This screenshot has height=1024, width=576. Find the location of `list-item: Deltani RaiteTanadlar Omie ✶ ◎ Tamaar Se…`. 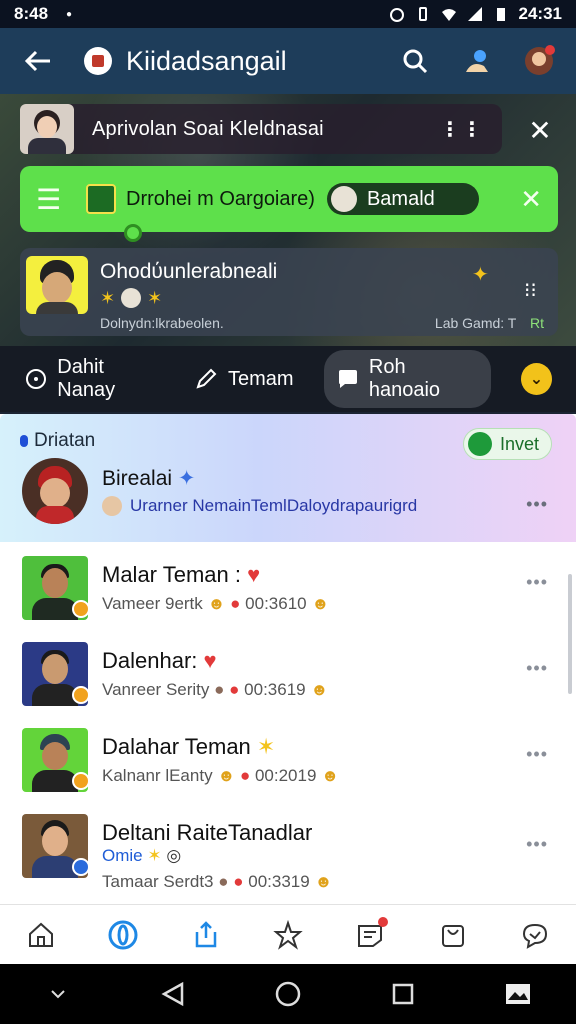

list-item: Deltani RaiteTanadlar Omie ✶ ◎ Tamaar Se… is located at coordinates (288, 856).